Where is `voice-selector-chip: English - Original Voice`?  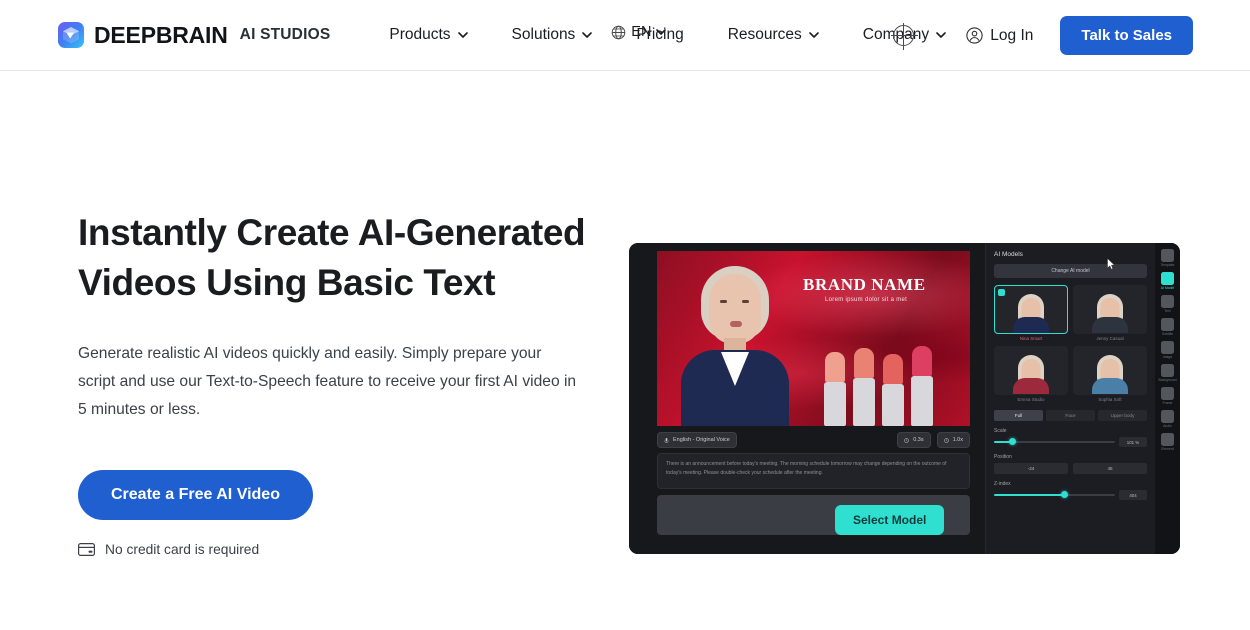
voice-selector-chip: English - Original Voice is located at coordinates (697, 440).